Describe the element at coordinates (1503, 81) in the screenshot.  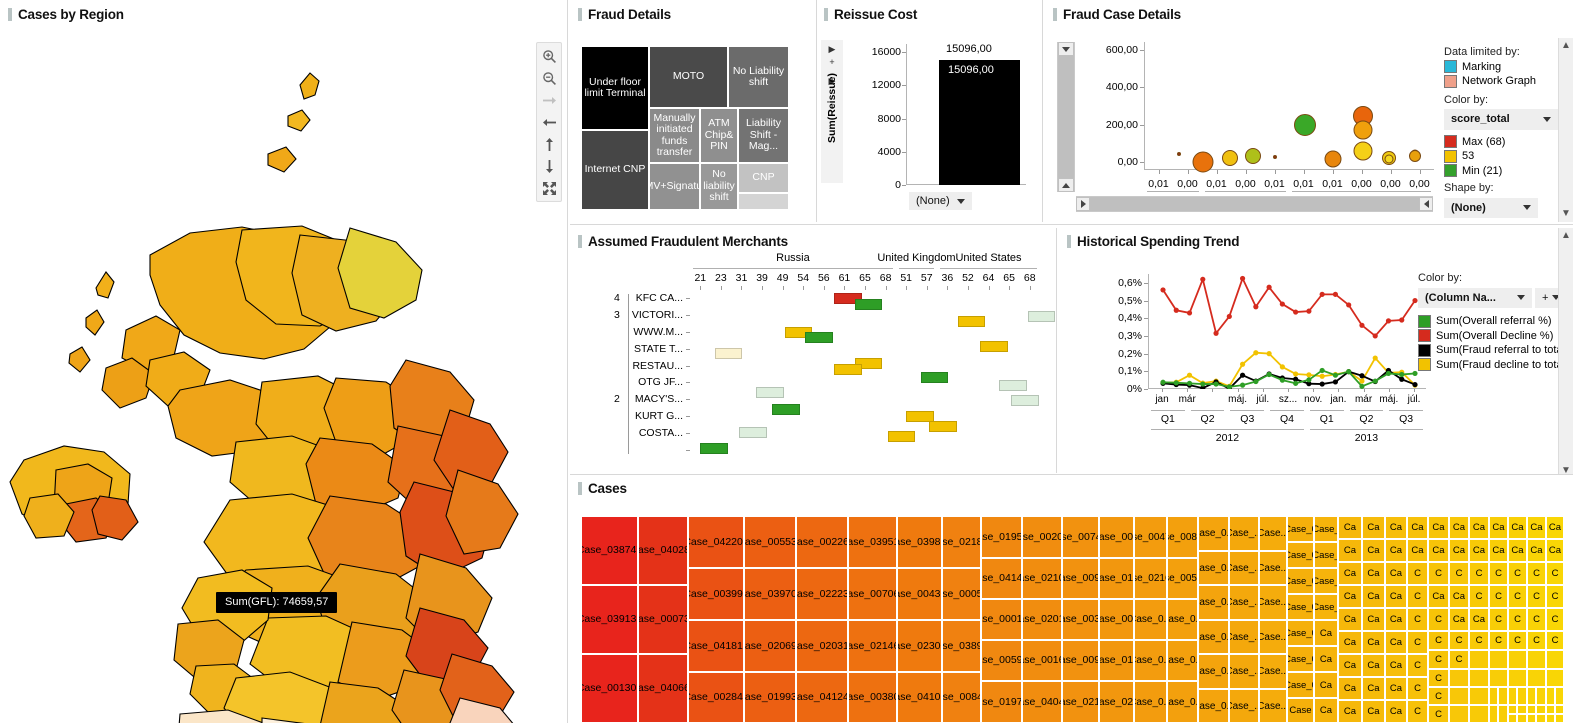
I see `legend-item: Network Graph` at that location.